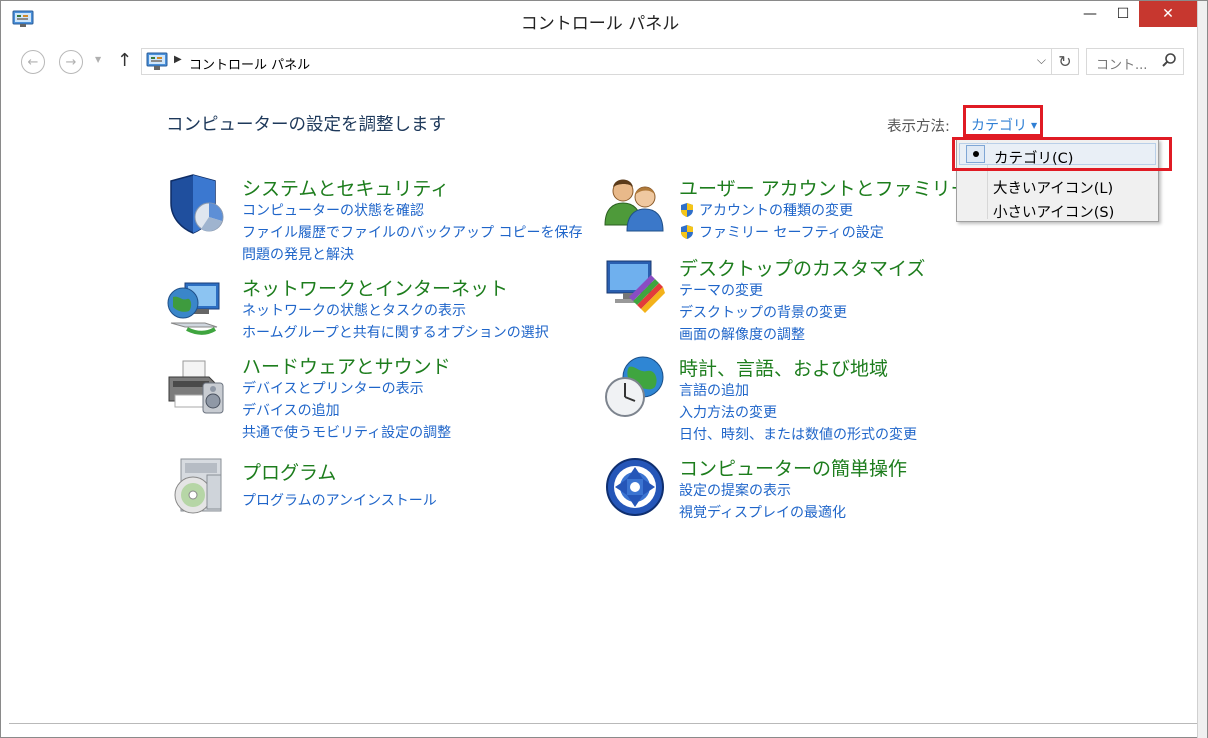 The image size is (1208, 738). I want to click on link-add-device: デバイスの追加, so click(291, 410).